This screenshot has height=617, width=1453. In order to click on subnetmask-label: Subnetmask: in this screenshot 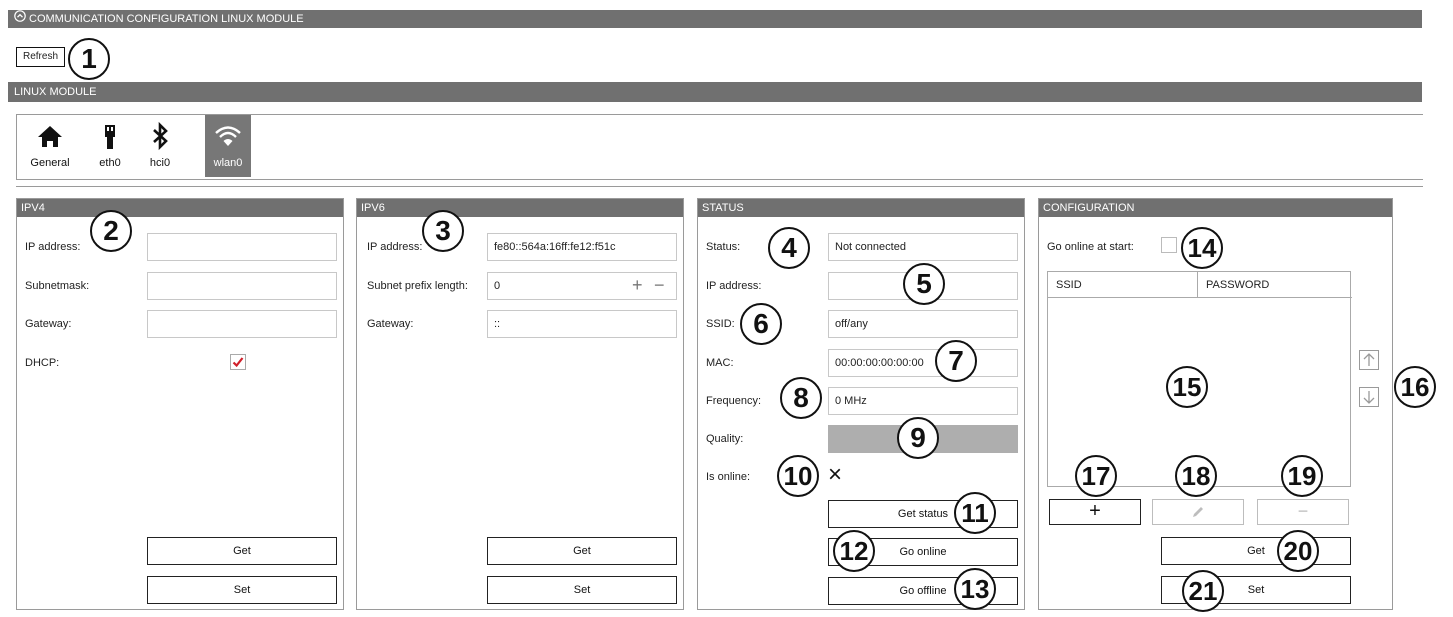, I will do `click(57, 286)`.